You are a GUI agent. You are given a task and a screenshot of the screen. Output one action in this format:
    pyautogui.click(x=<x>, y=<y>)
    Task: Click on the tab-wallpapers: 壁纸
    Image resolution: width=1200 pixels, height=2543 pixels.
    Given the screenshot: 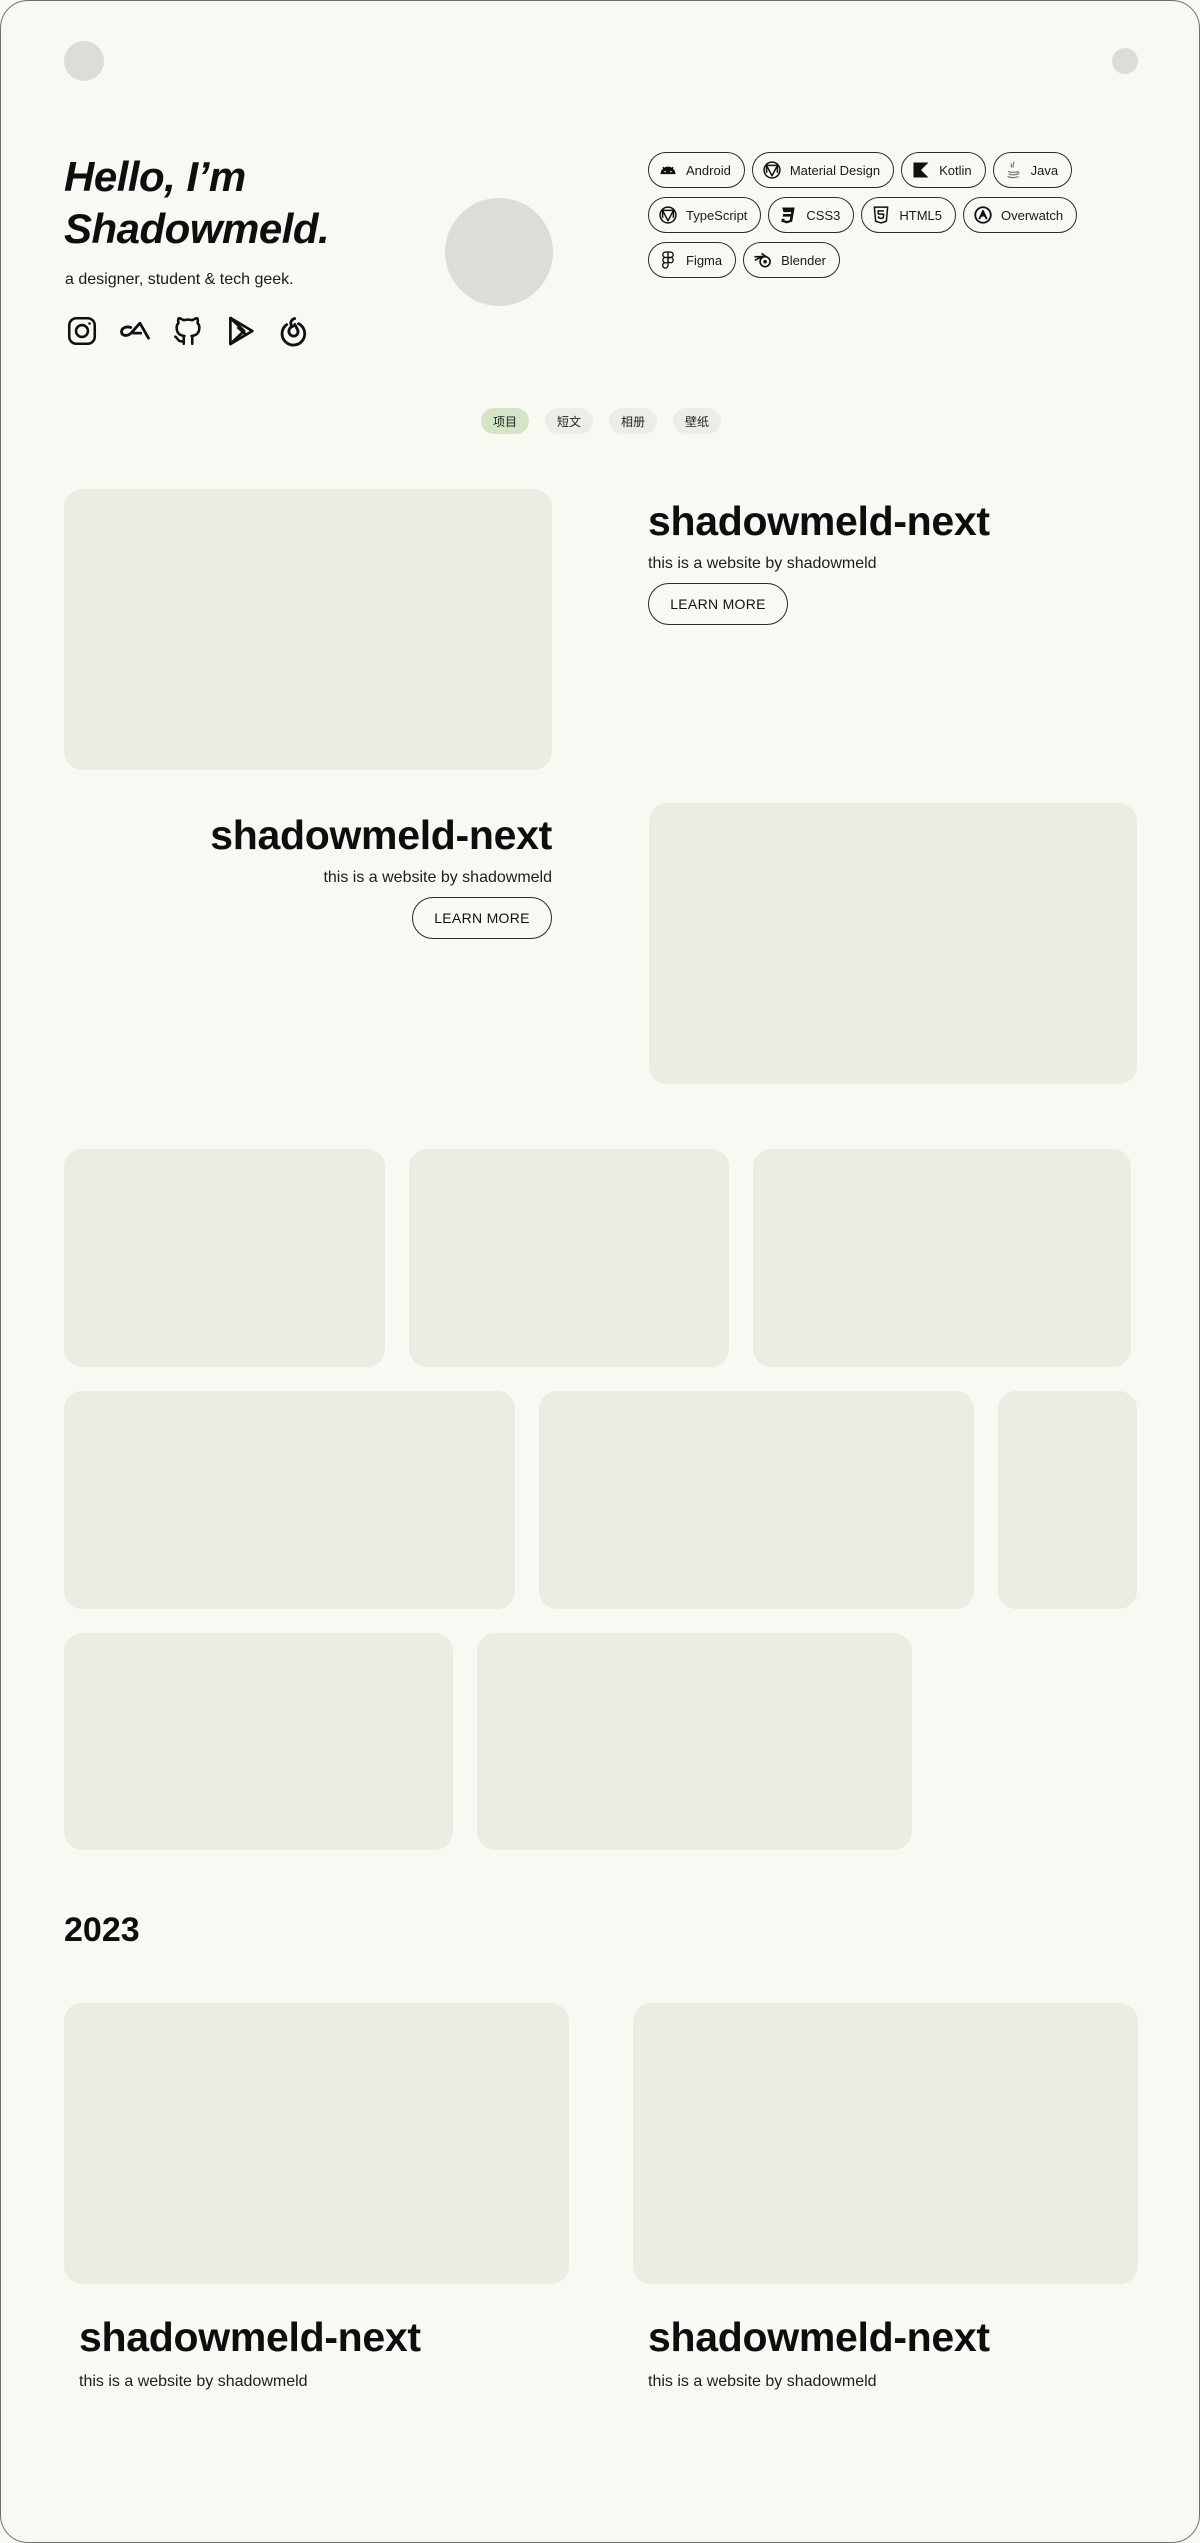 What is the action you would take?
    pyautogui.click(x=697, y=421)
    